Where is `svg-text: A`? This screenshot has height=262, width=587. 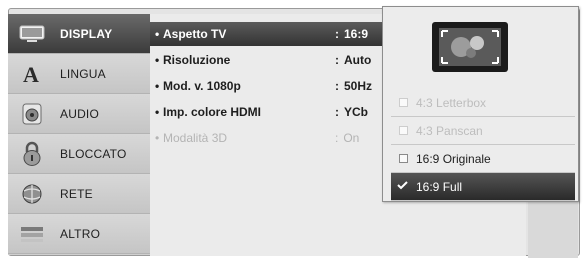
svg-text: A is located at coordinates (31, 74).